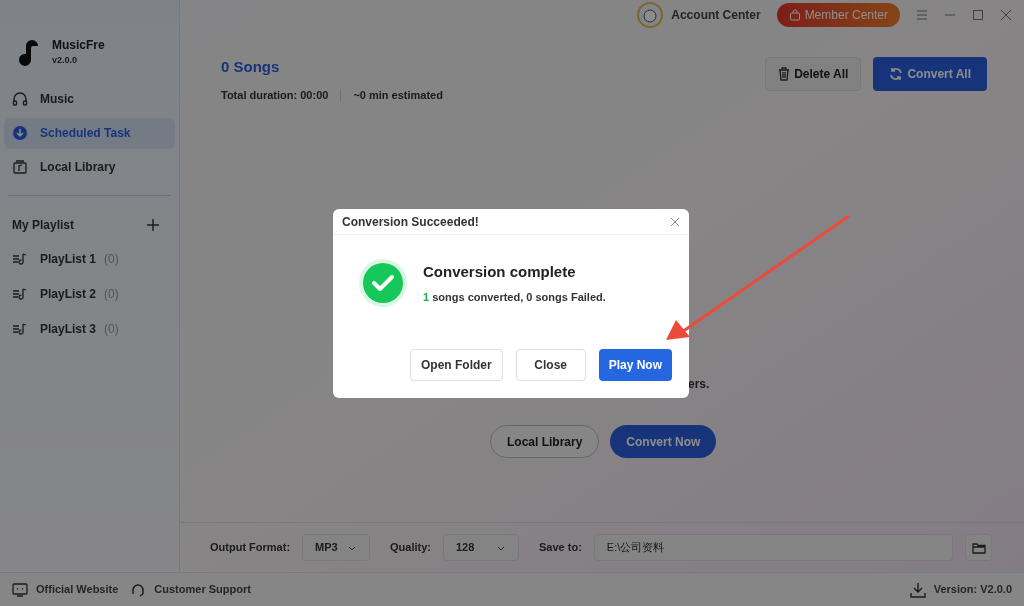 This screenshot has height=606, width=1024. Describe the element at coordinates (68, 259) in the screenshot. I see `playlist-item: PlayList 1` at that location.